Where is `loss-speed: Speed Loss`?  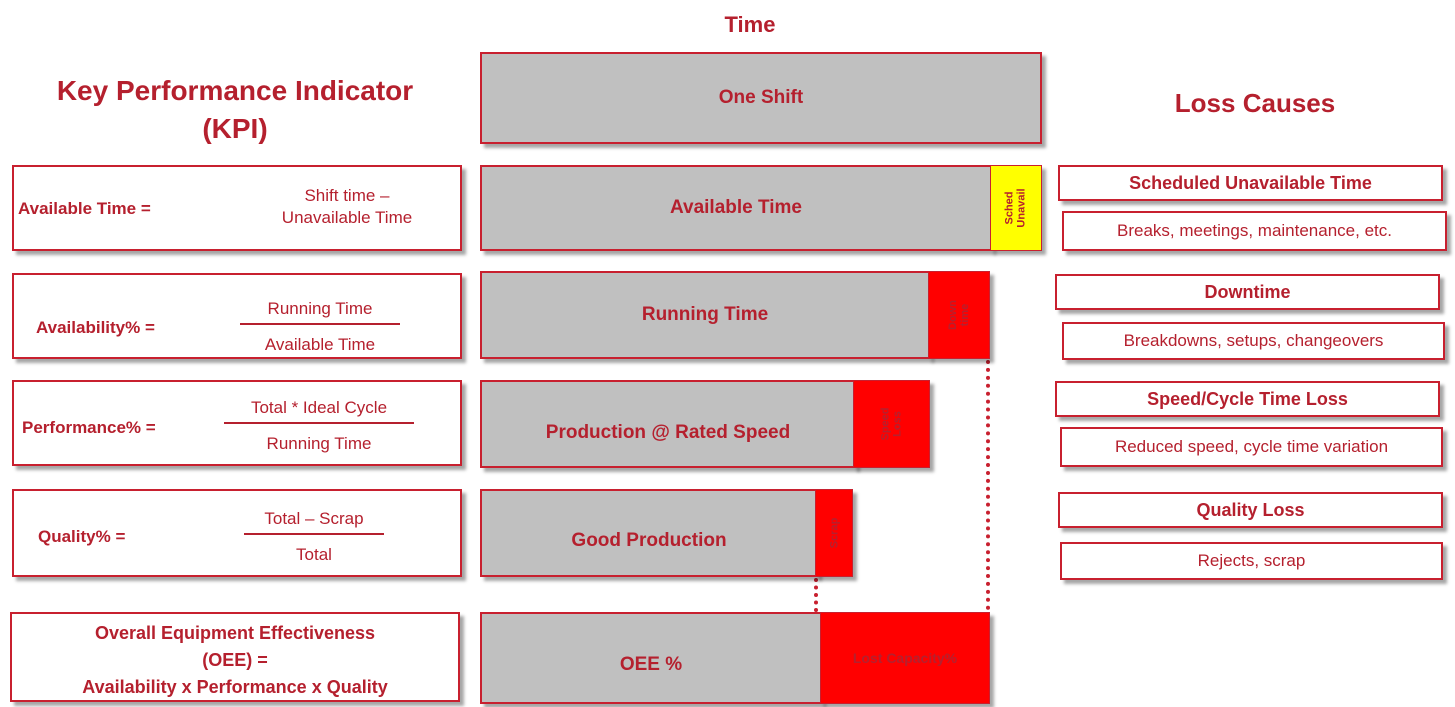
loss-speed: Speed Loss is located at coordinates (891, 424).